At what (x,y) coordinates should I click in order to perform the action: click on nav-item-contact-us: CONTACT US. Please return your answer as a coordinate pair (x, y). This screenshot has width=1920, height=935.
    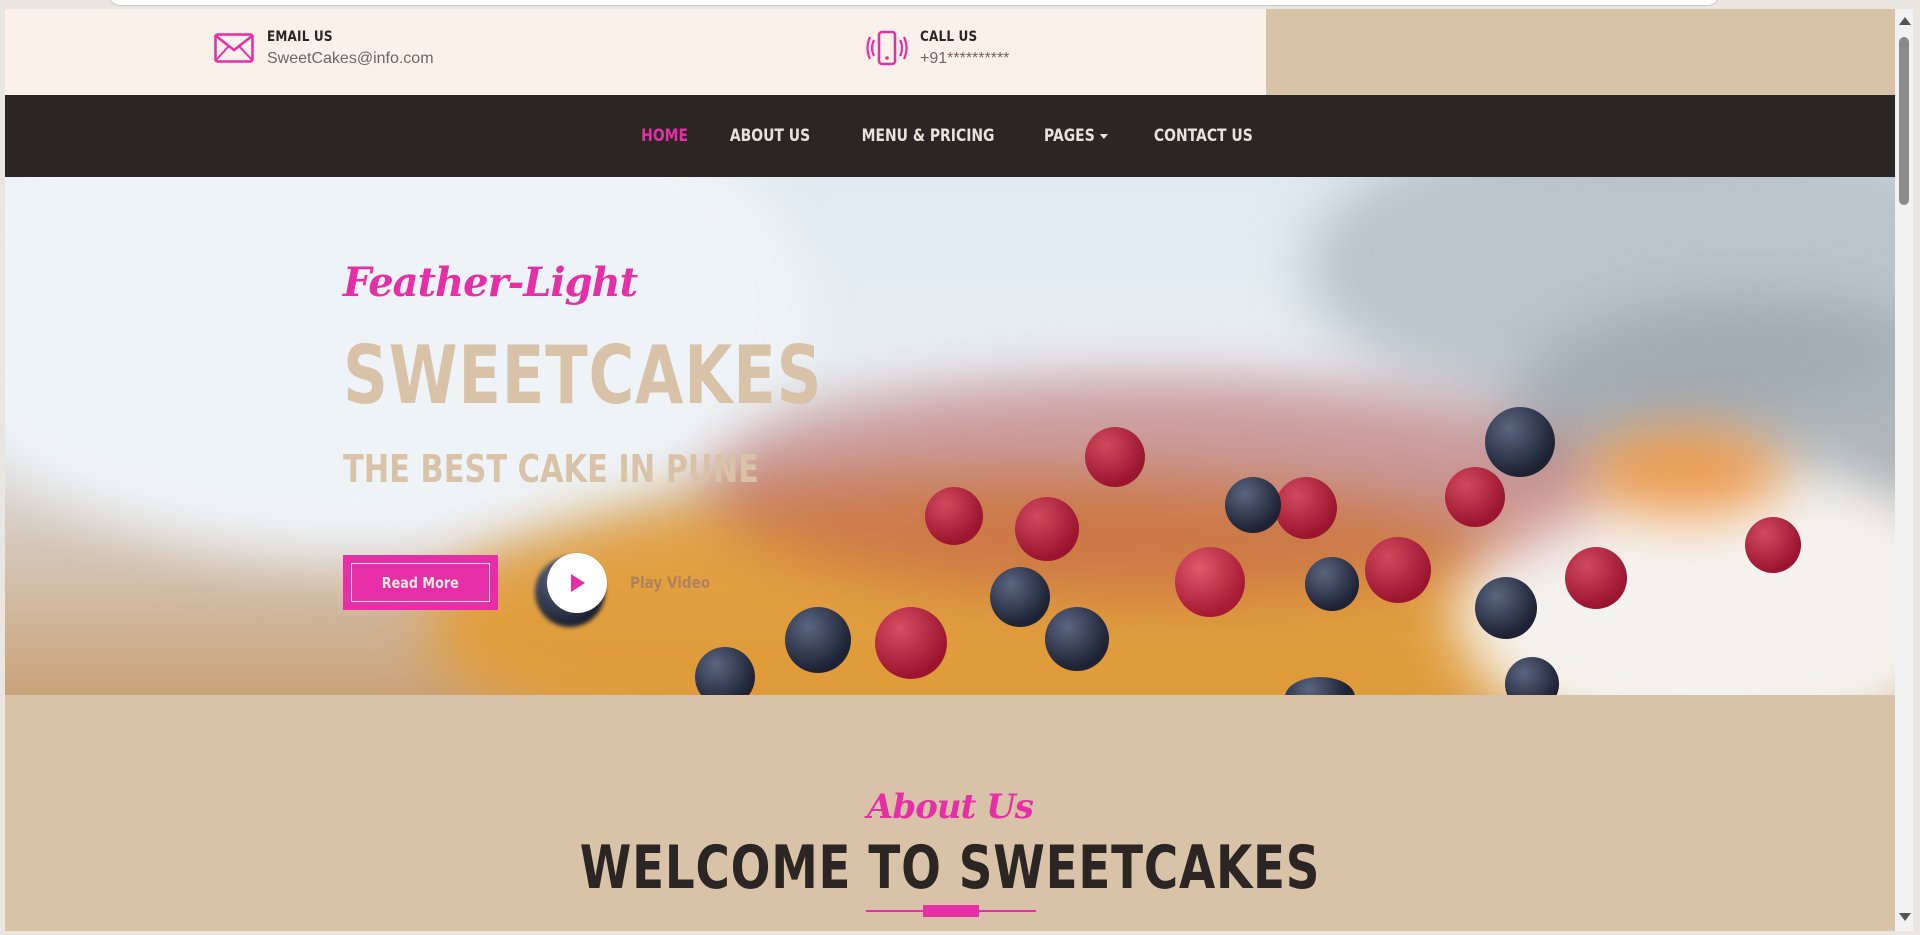
    Looking at the image, I should click on (1204, 136).